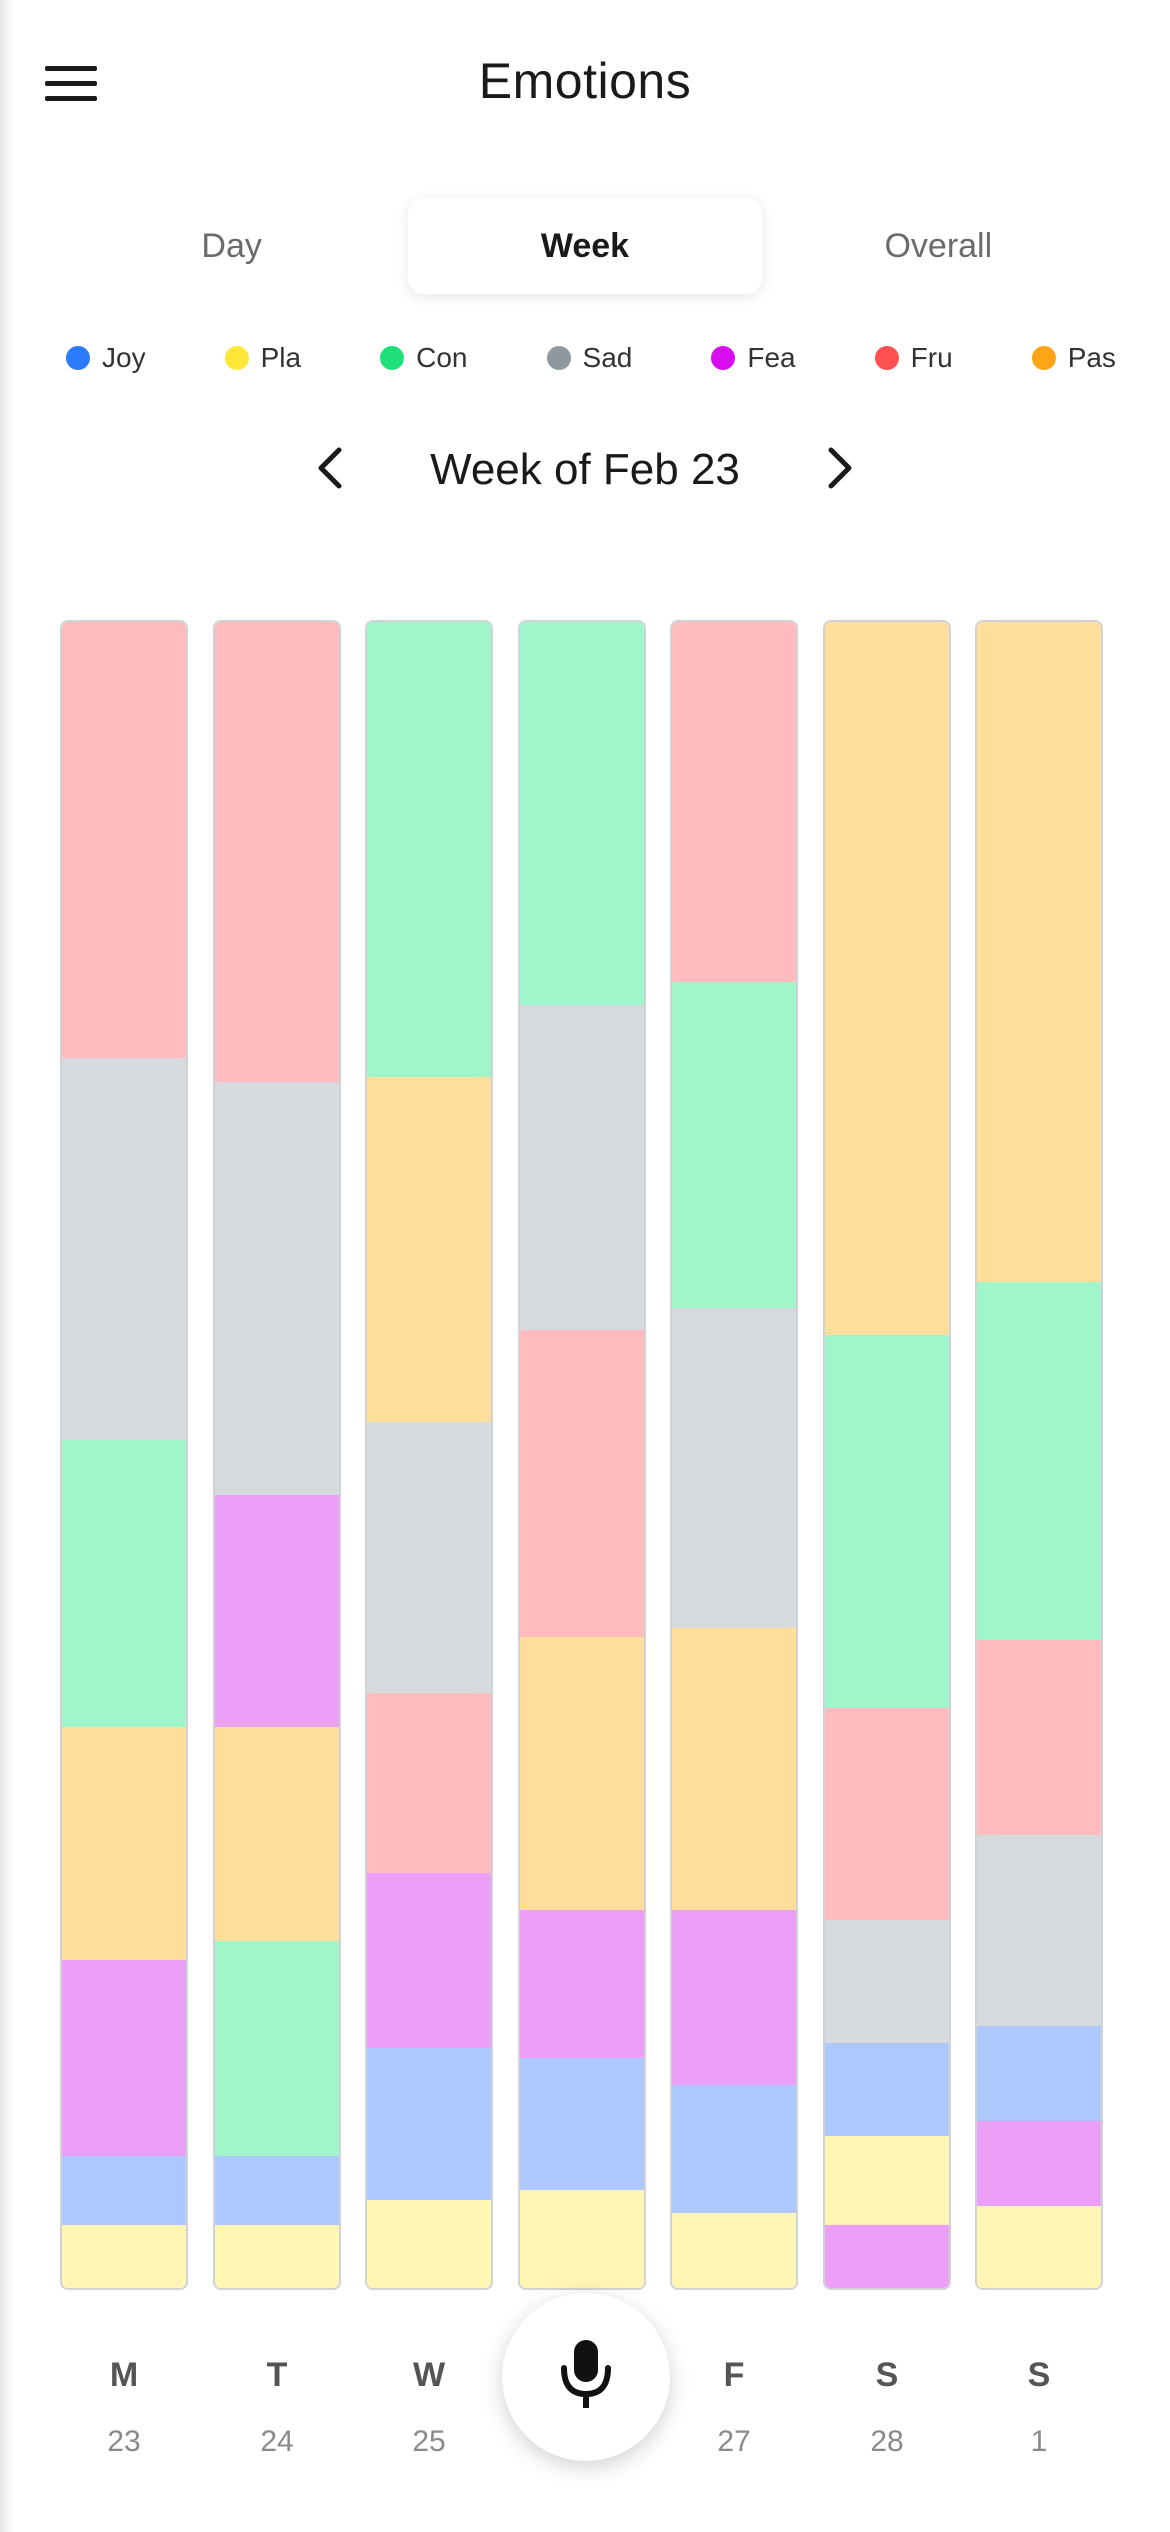 This screenshot has height=2532, width=1170. I want to click on view-tabs: Day Week Overall, so click(585, 246).